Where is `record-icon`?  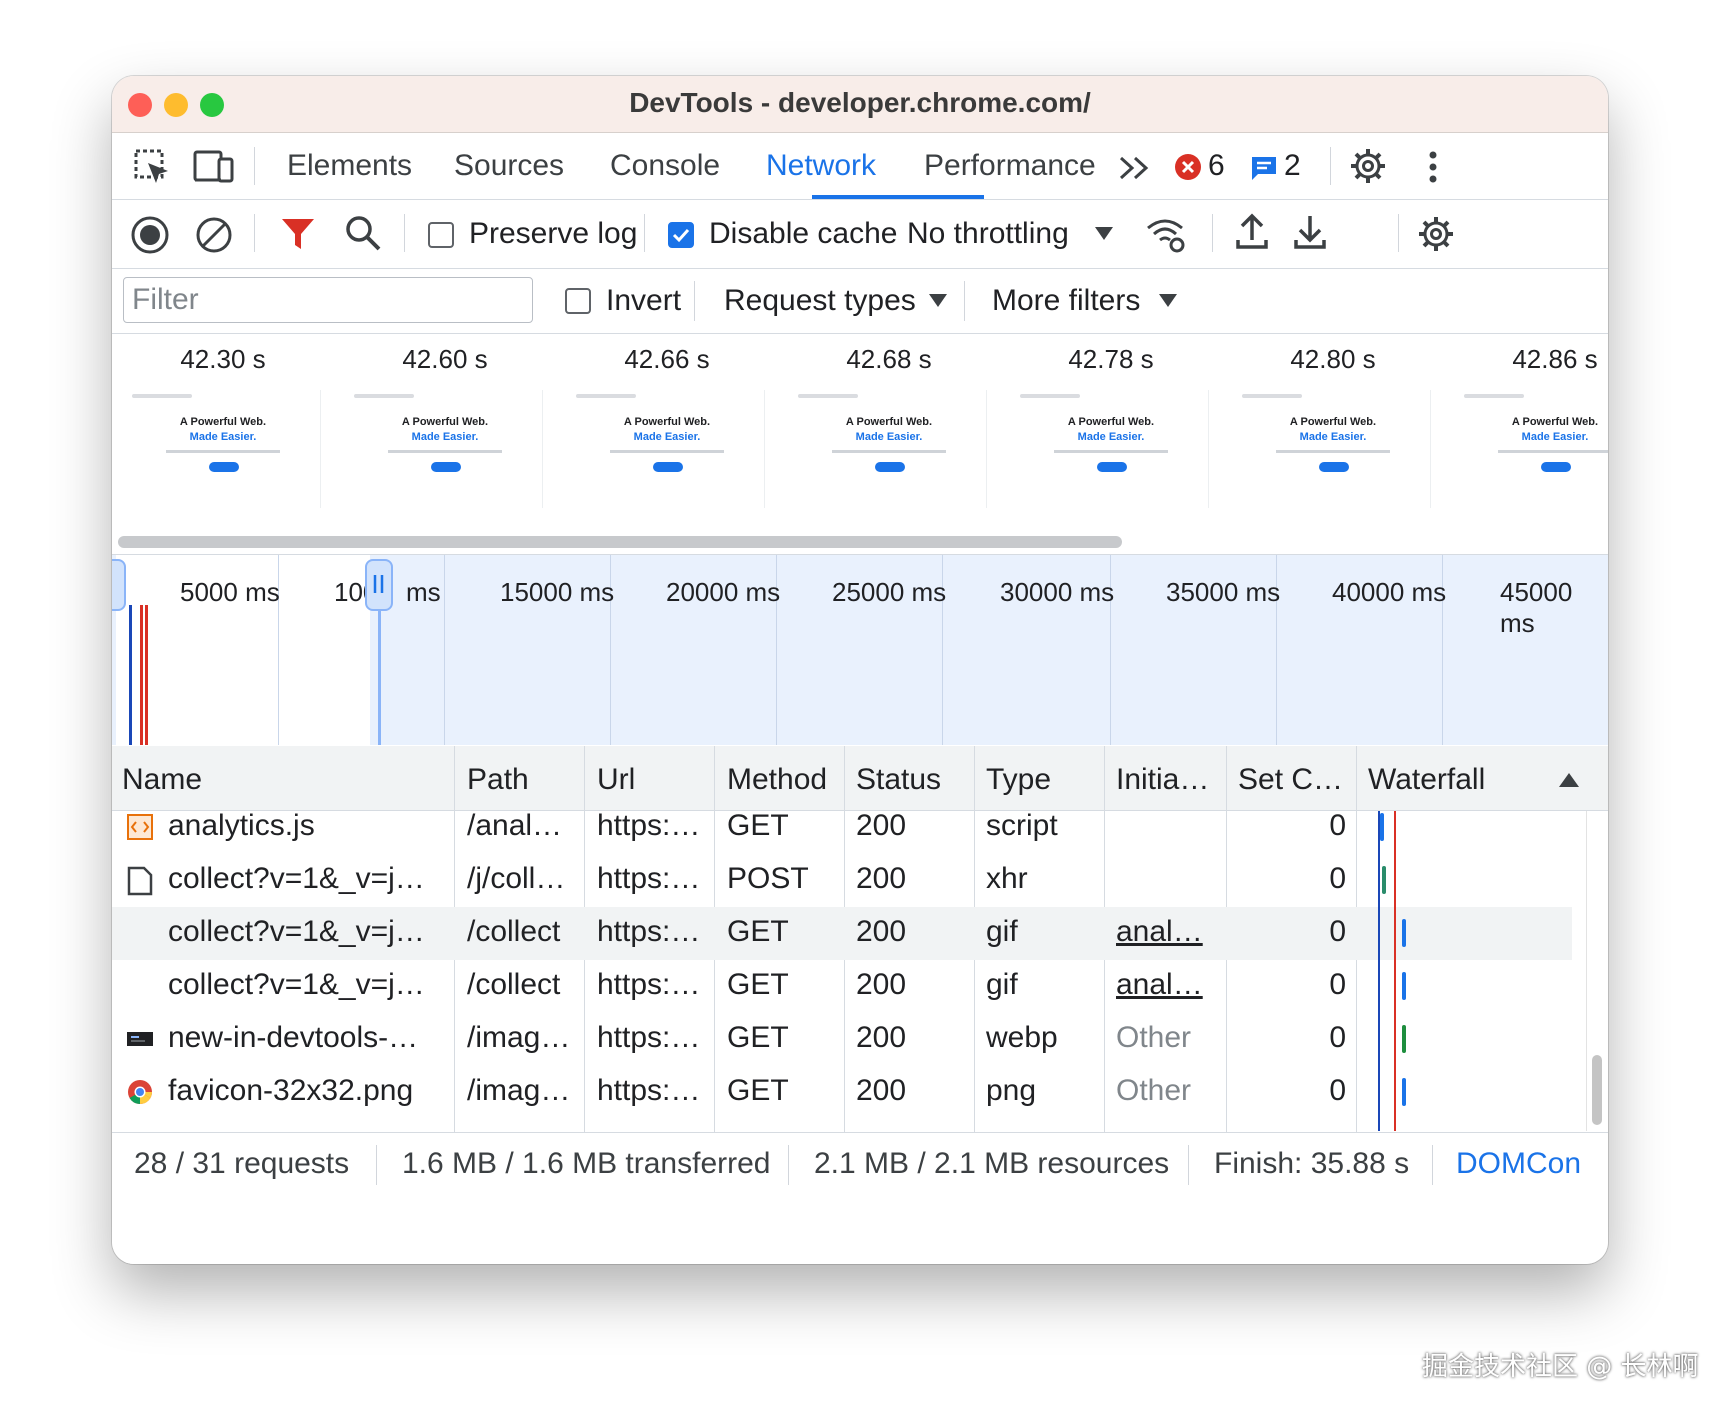
record-icon is located at coordinates (150, 235).